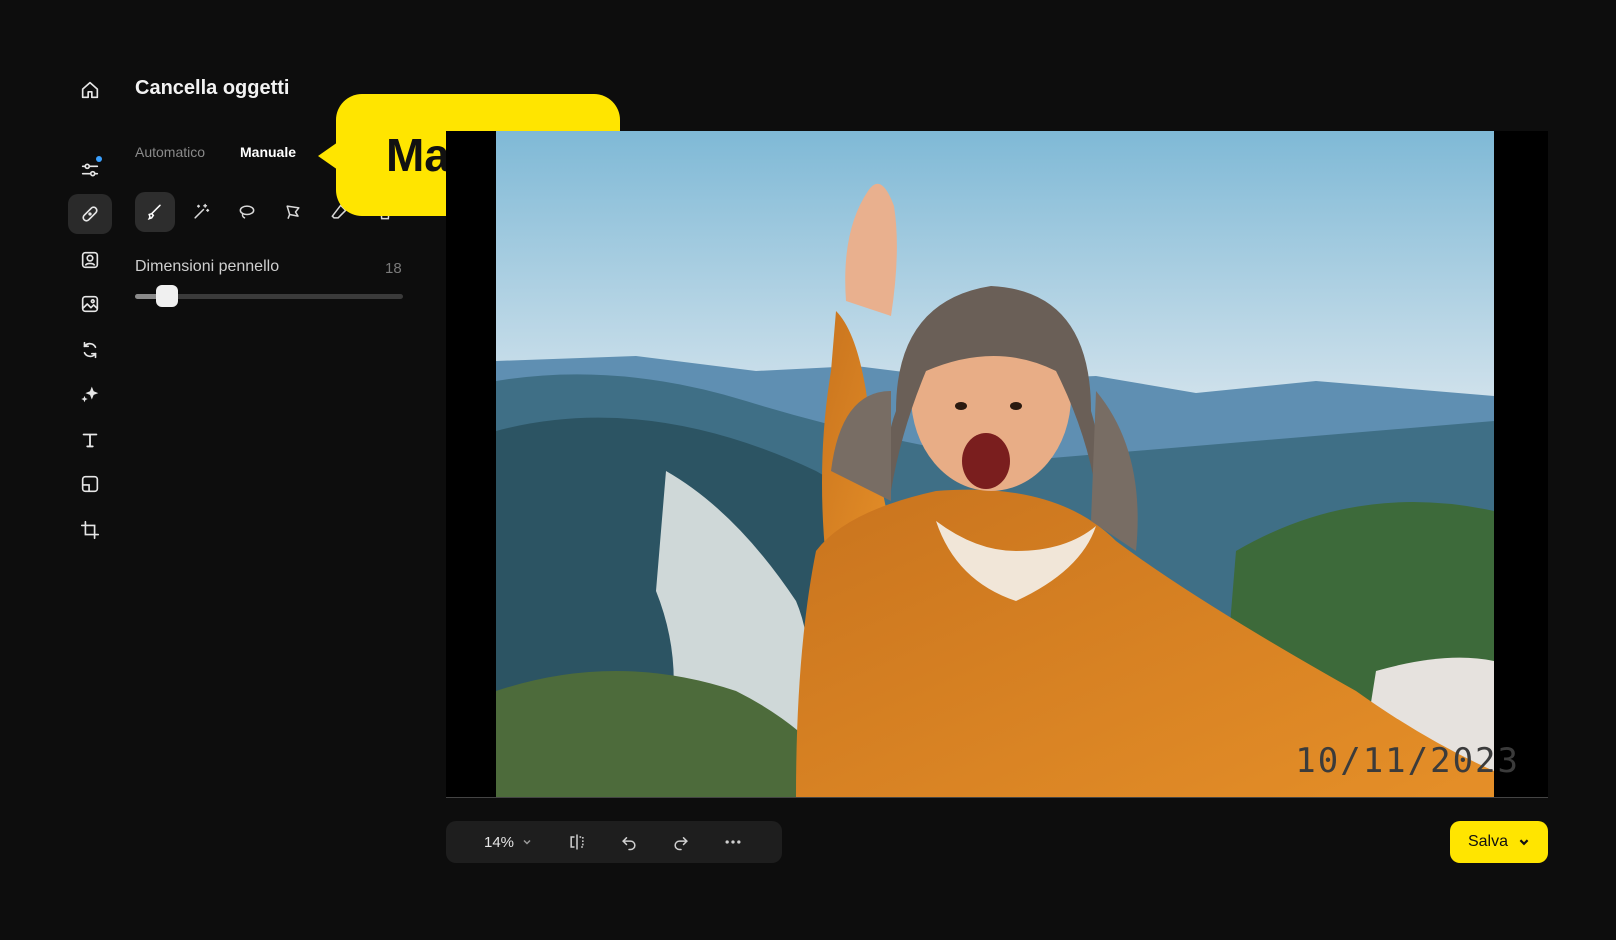  I want to click on compare-icon, so click(577, 842).